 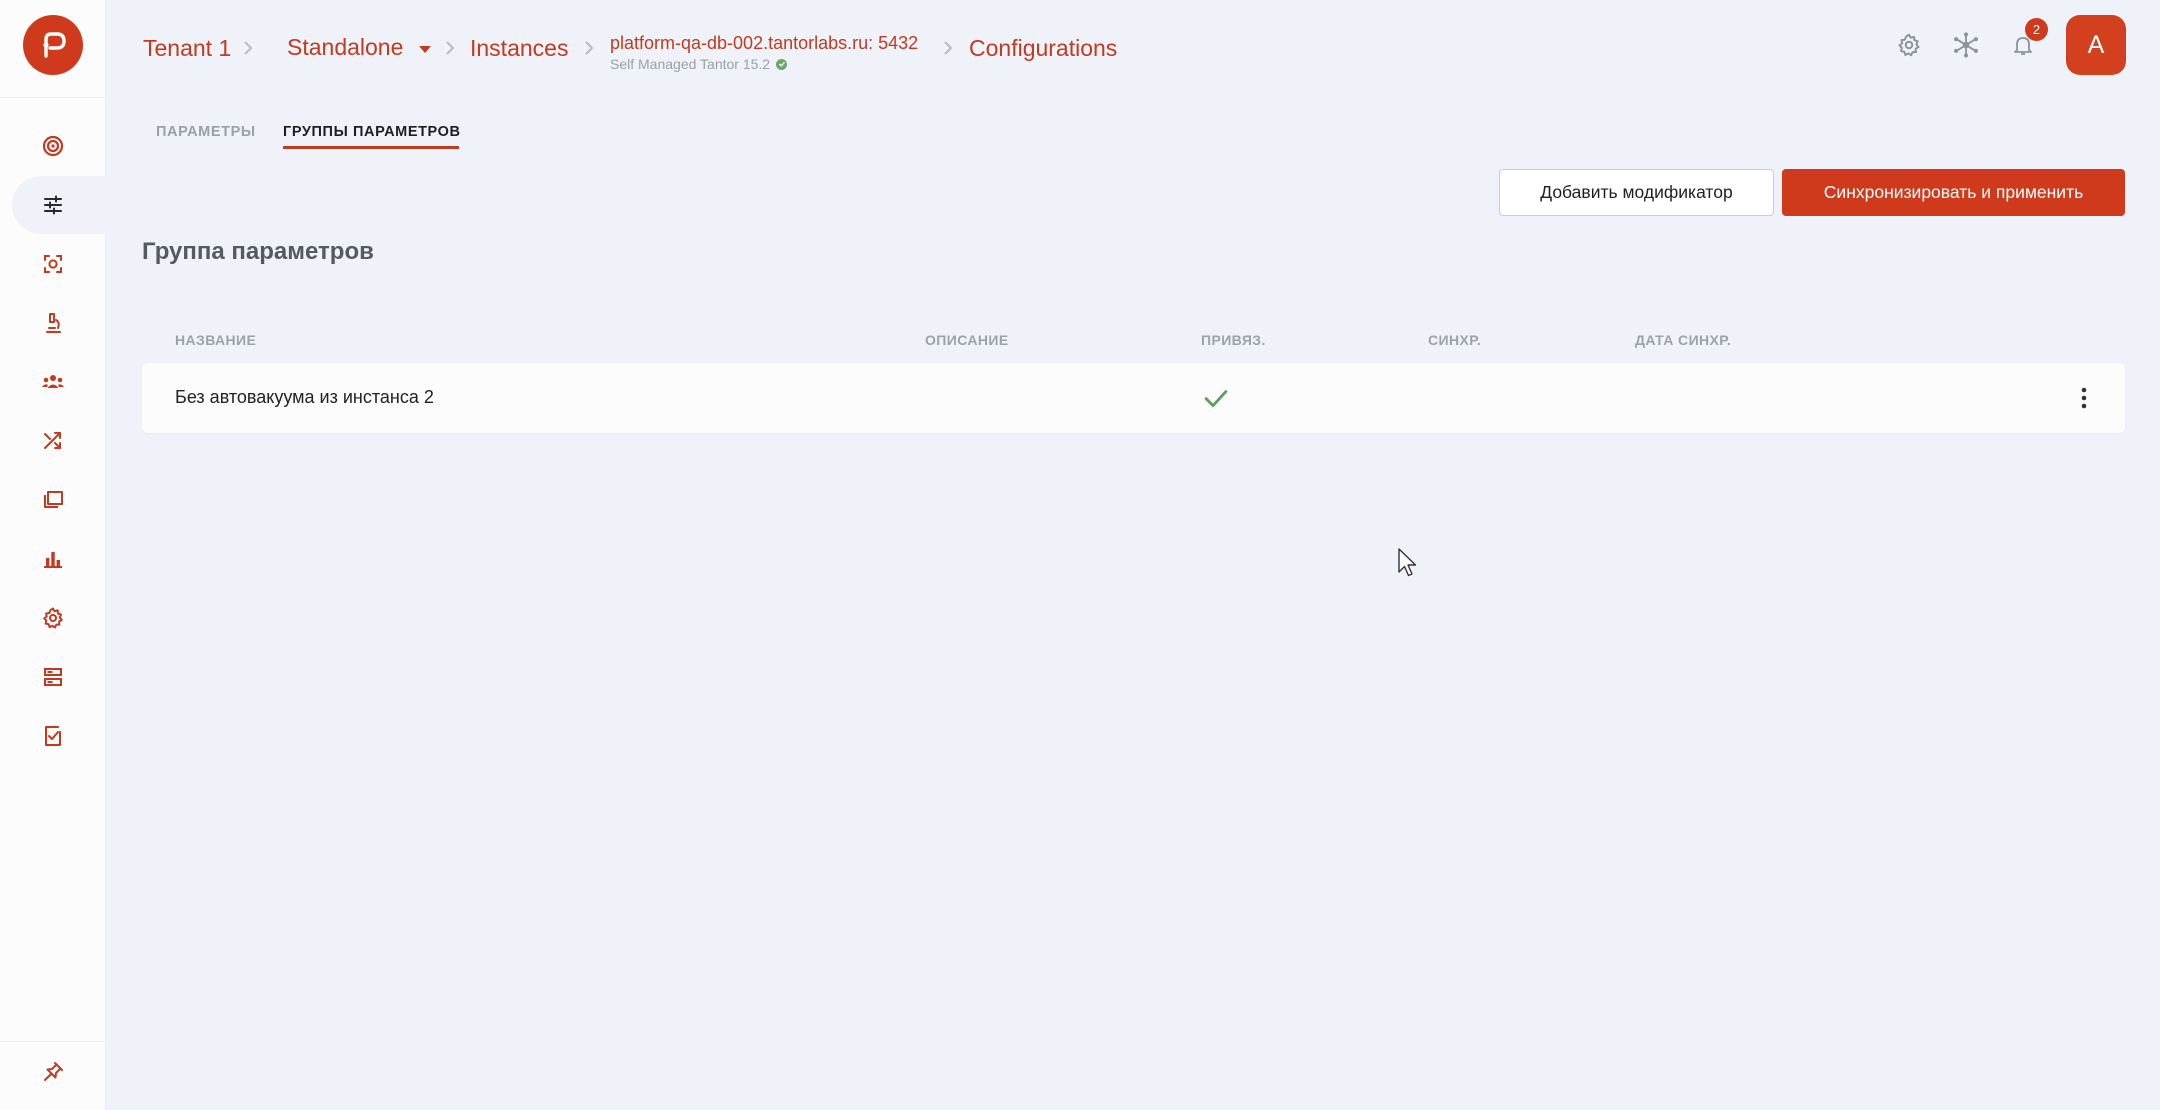 I want to click on folders-icon, so click(x=53, y=499).